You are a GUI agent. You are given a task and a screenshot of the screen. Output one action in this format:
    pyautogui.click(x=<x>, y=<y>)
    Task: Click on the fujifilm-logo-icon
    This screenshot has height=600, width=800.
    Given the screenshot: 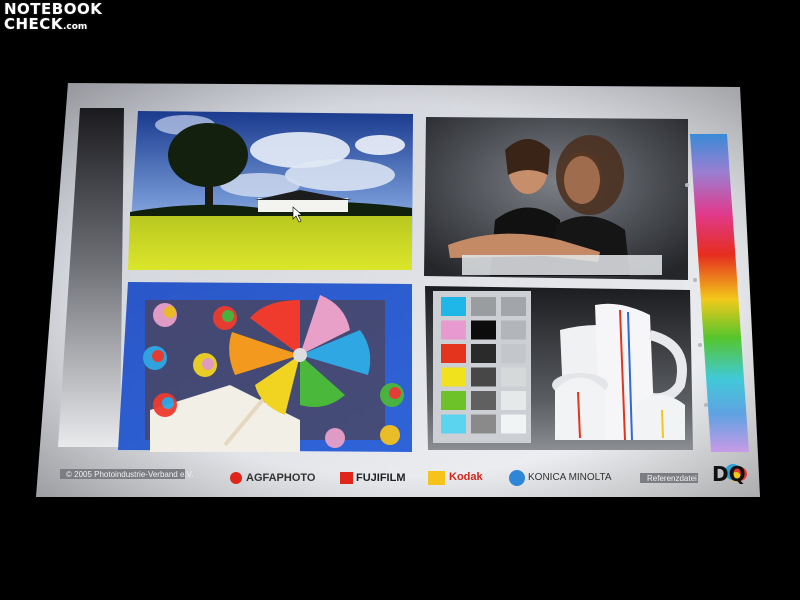 What is the action you would take?
    pyautogui.click(x=346, y=478)
    